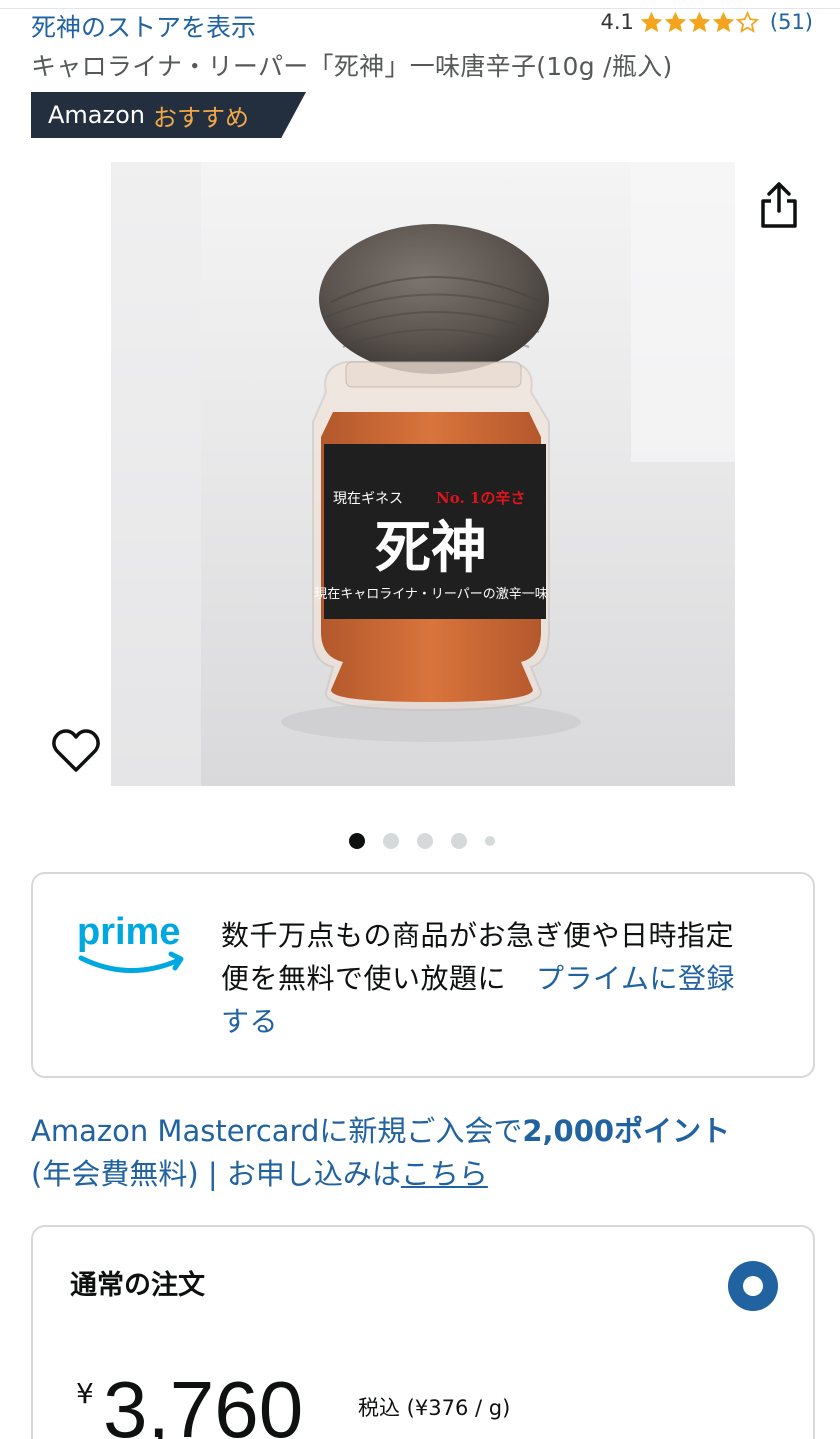 The width and height of the screenshot is (840, 1439). What do you see at coordinates (431, 594) in the screenshot?
I see `label-carolina: 現在キャロライナ・リーパーの激辛一味` at bounding box center [431, 594].